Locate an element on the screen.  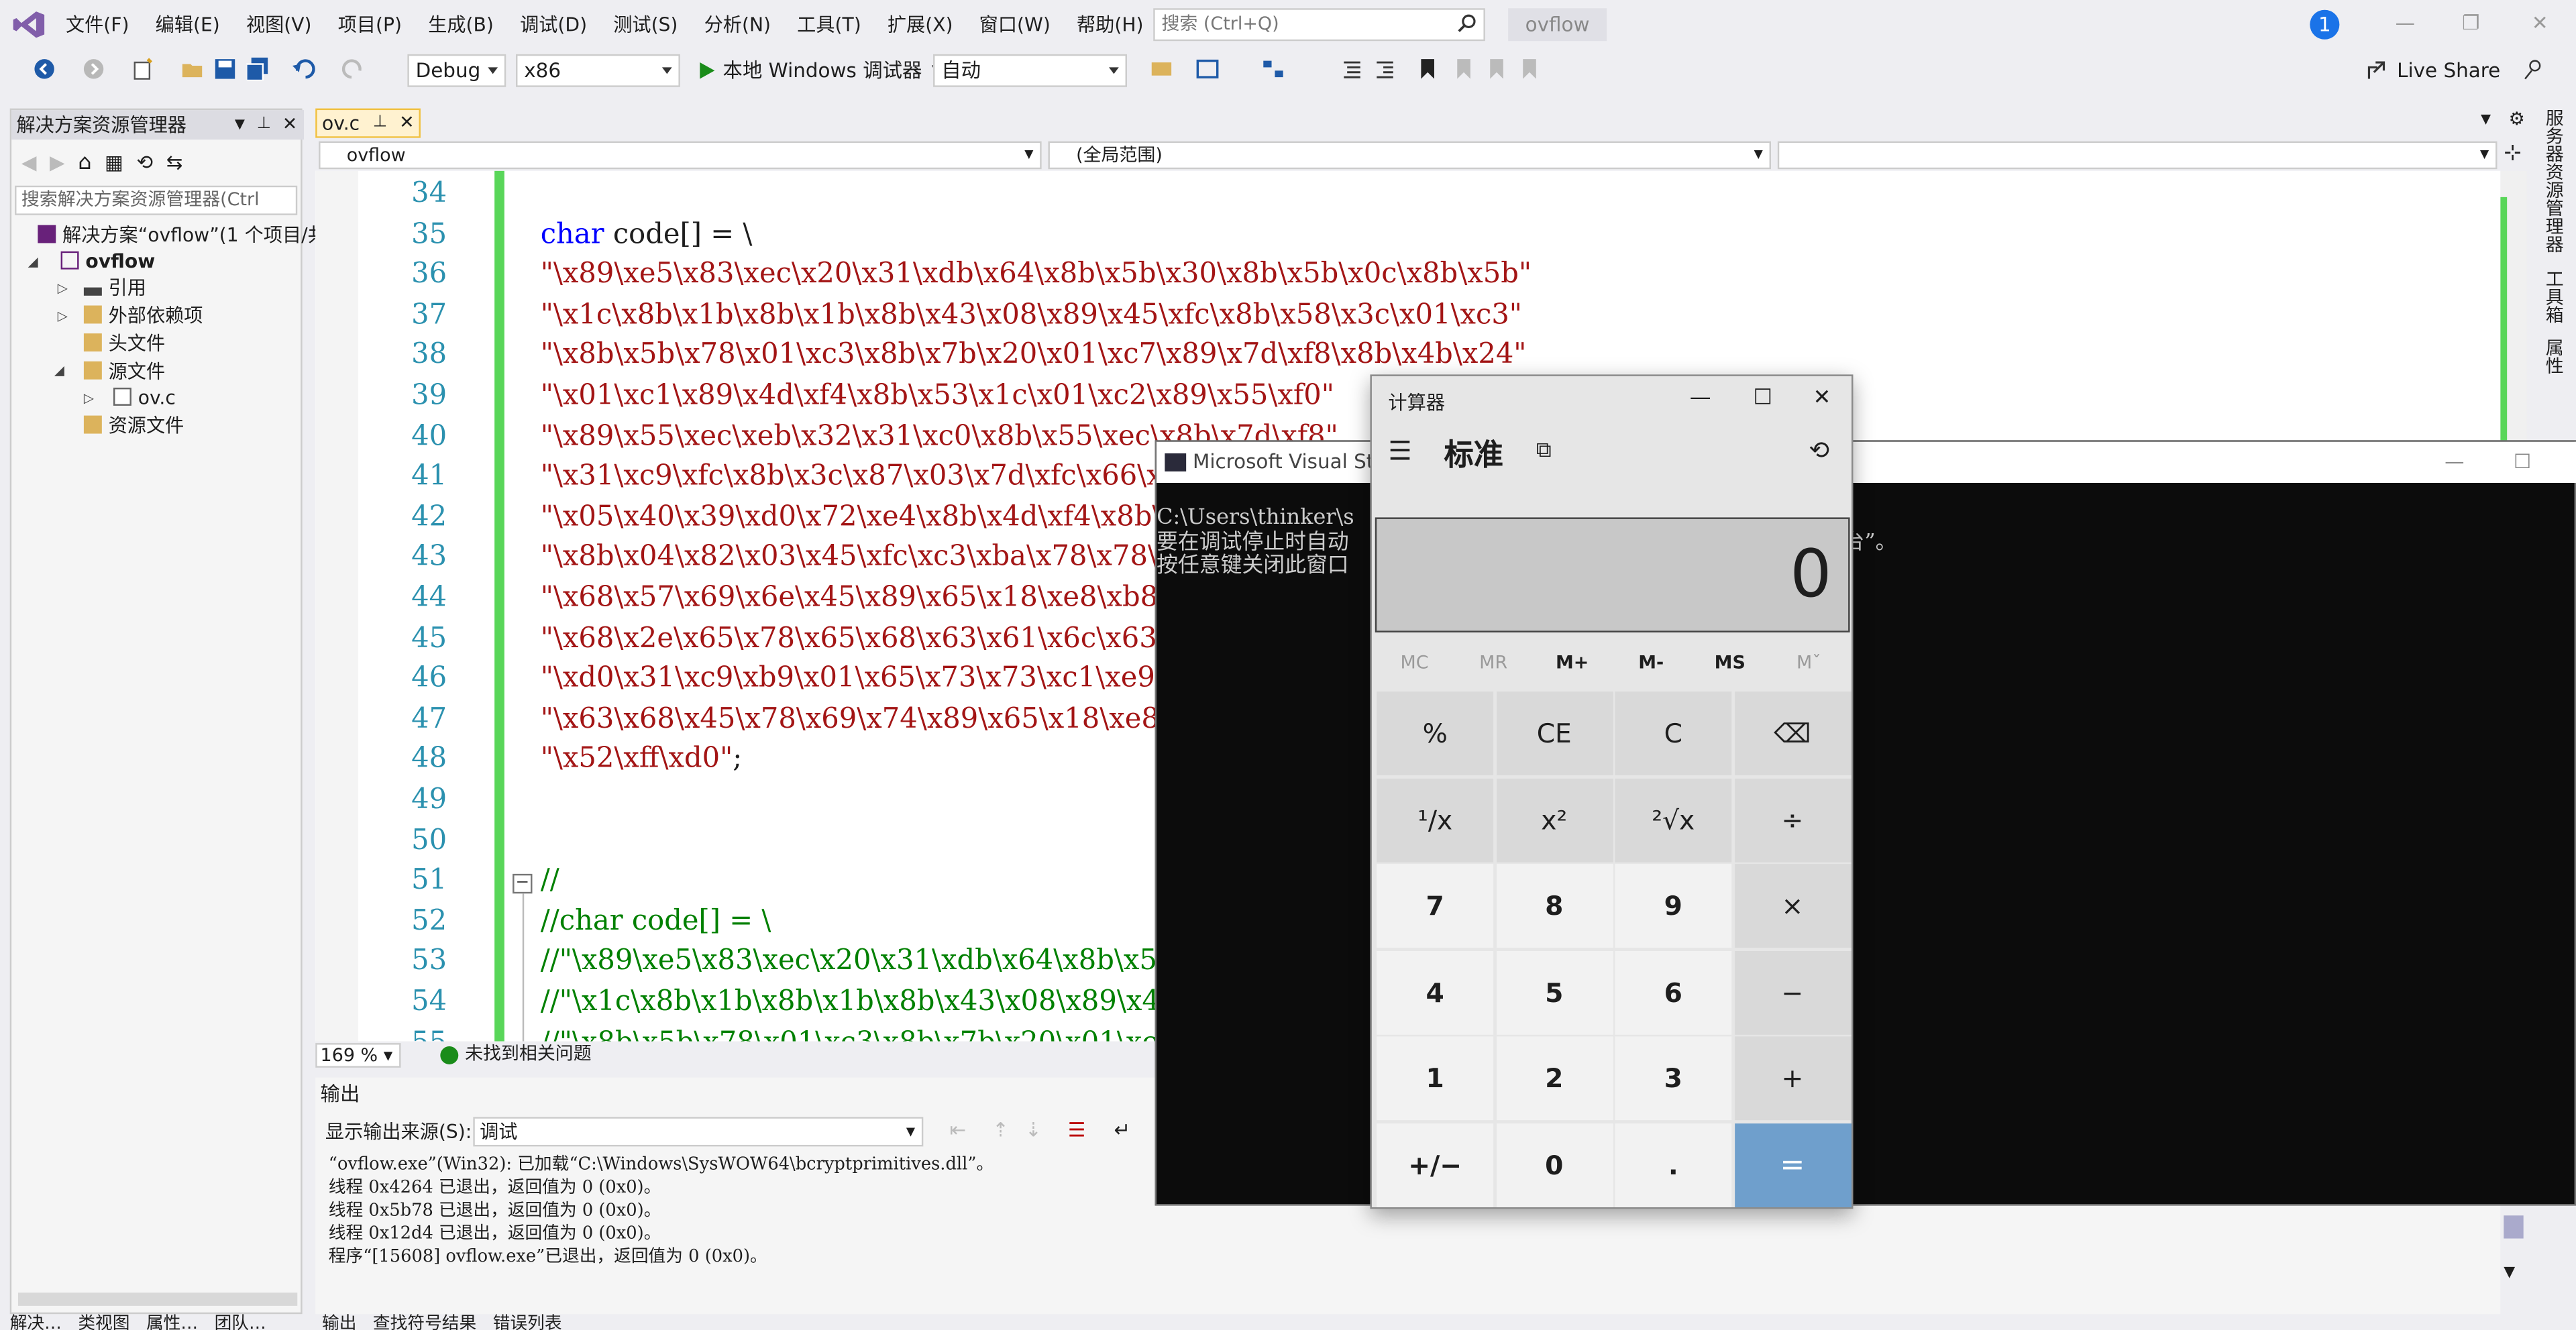
calc-key: % is located at coordinates (1435, 733).